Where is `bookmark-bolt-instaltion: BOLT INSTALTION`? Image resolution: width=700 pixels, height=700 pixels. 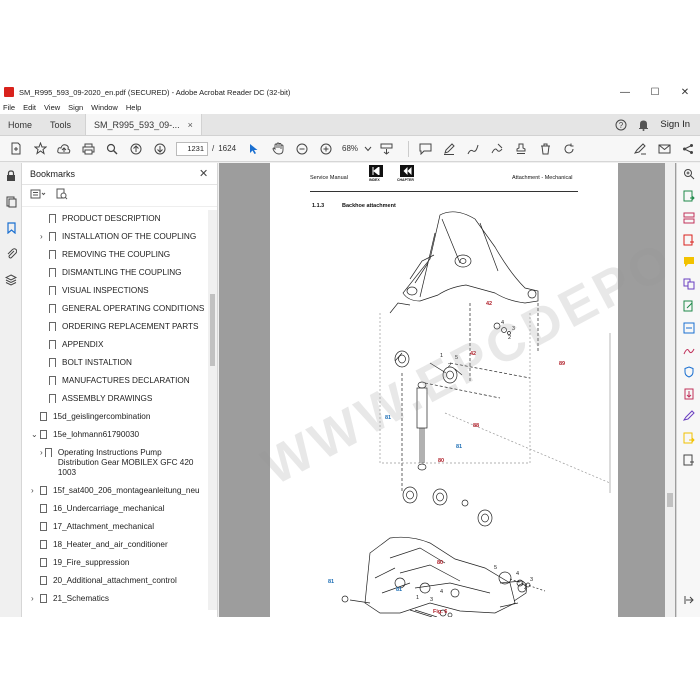 bookmark-bolt-instaltion: BOLT INSTALTION is located at coordinates (86, 363).